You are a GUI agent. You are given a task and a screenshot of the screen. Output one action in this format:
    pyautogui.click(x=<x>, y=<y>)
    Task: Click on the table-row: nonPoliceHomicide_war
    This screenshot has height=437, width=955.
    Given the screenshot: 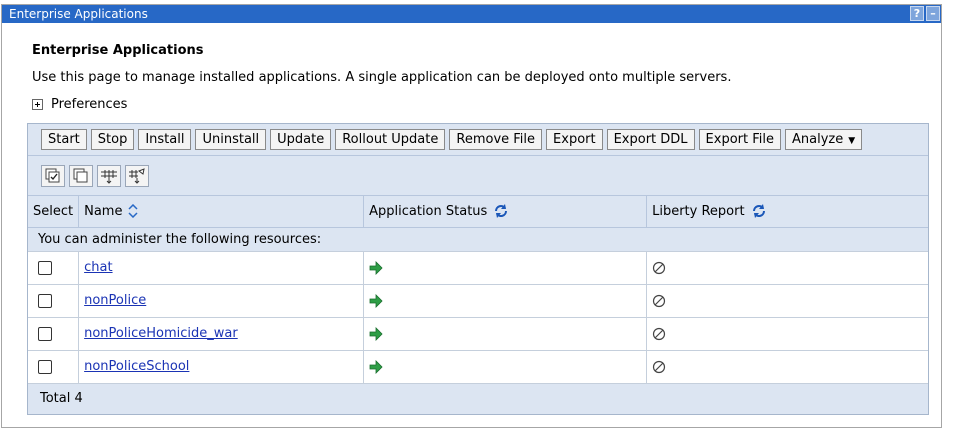 What is the action you would take?
    pyautogui.click(x=478, y=334)
    